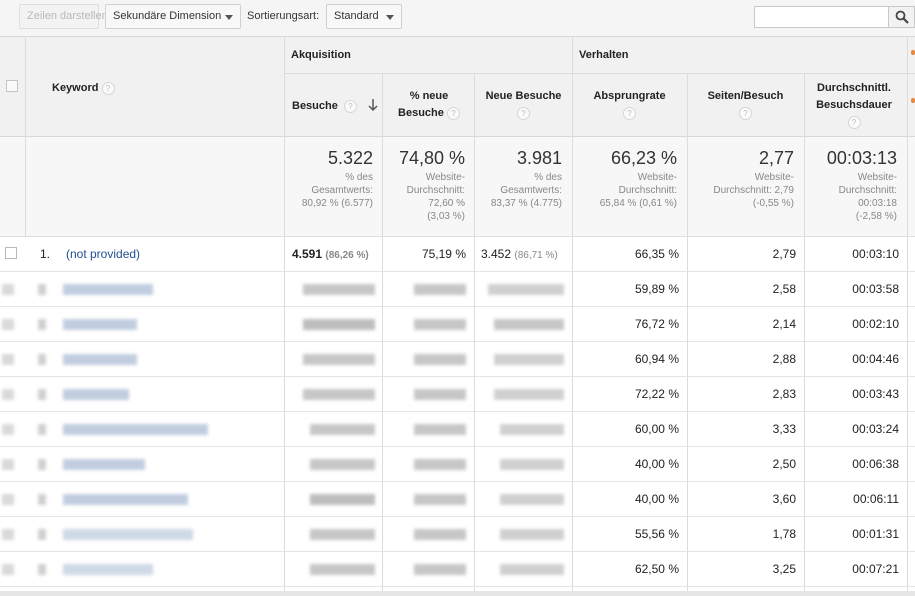 The image size is (915, 596). I want to click on horizontal-scrollbar, so click(457, 593).